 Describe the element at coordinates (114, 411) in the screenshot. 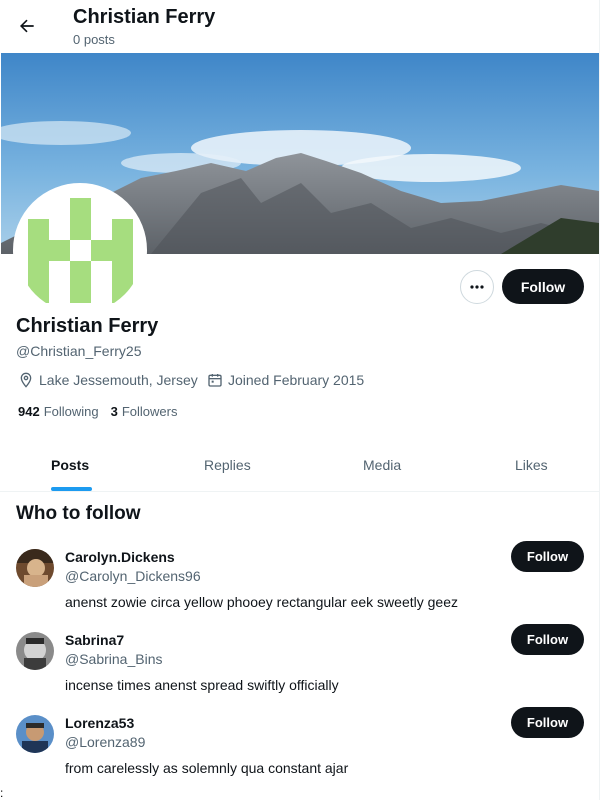

I see `followers-count: 3` at that location.